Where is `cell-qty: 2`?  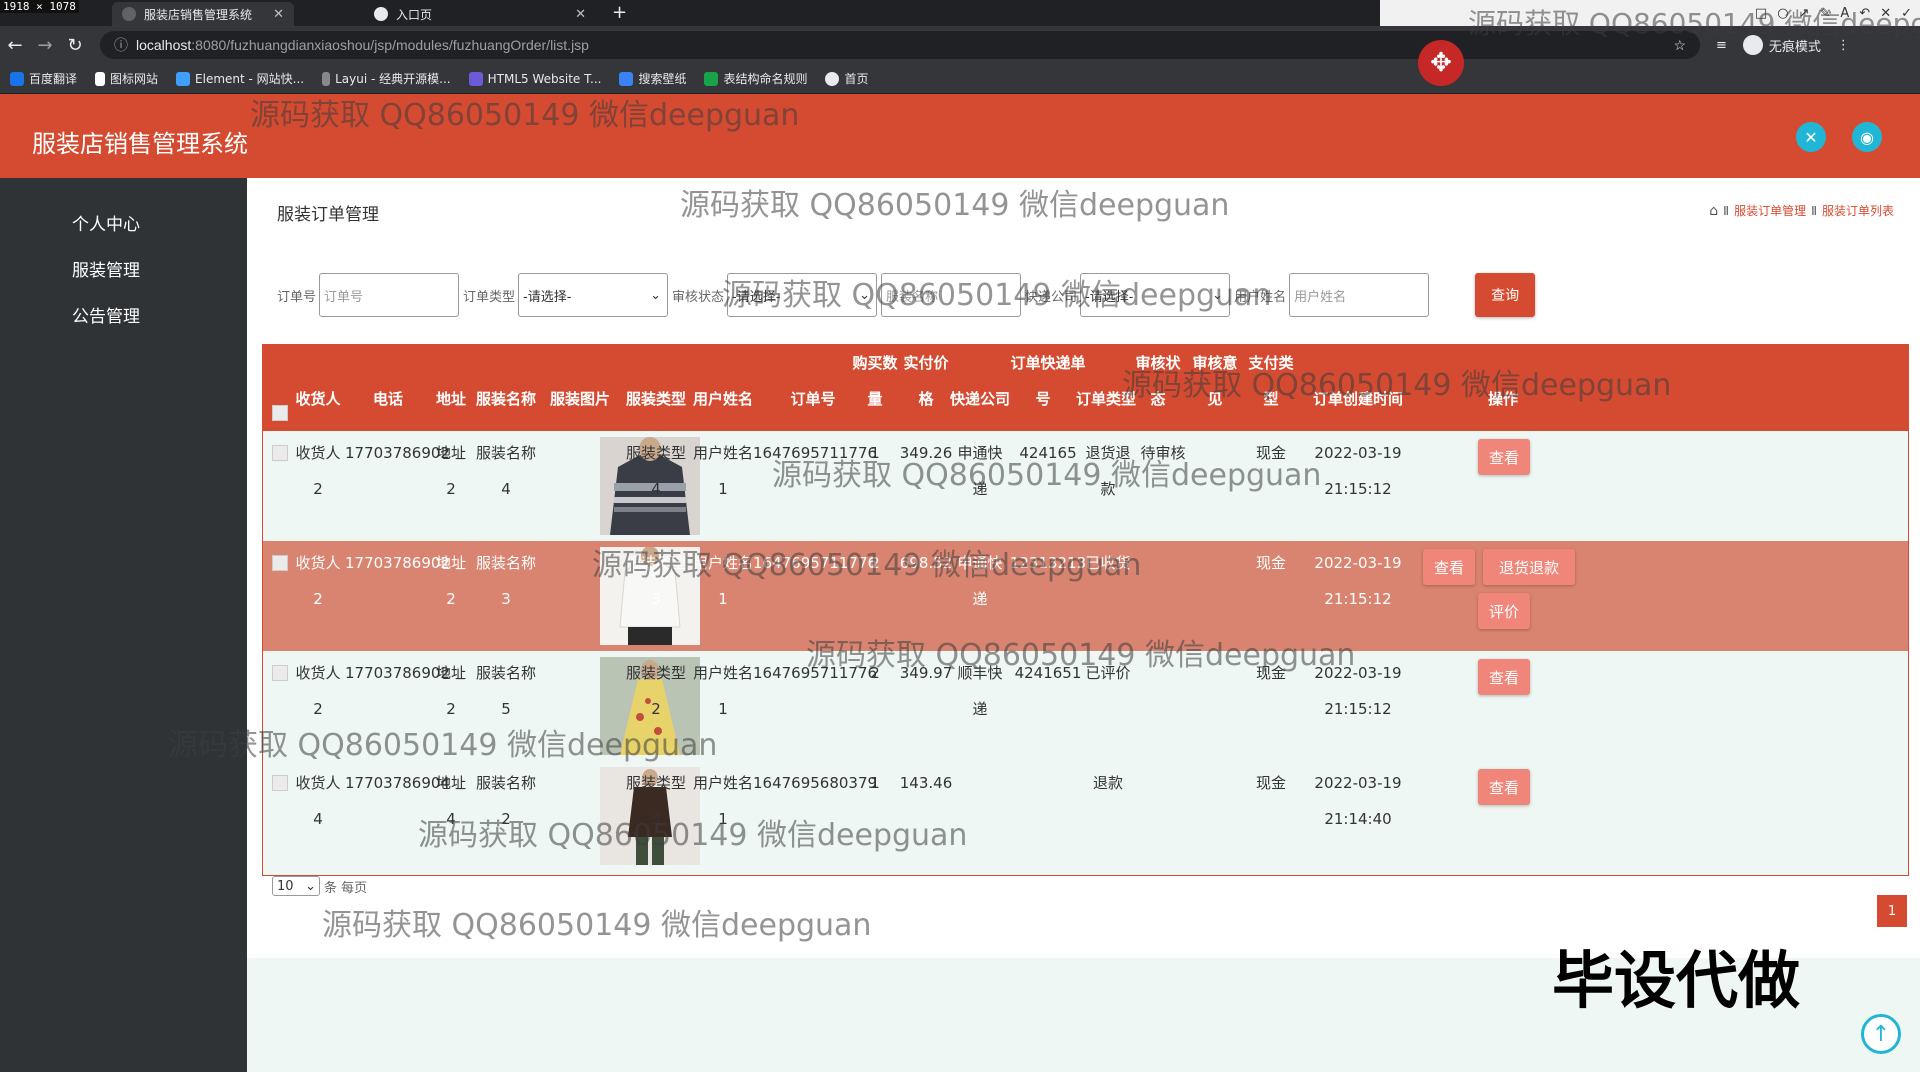
cell-qty: 2 is located at coordinates (875, 563).